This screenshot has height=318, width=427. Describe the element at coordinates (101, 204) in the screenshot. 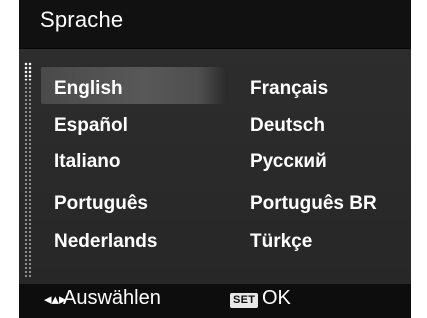

I see `language-option-portugues: Português` at that location.